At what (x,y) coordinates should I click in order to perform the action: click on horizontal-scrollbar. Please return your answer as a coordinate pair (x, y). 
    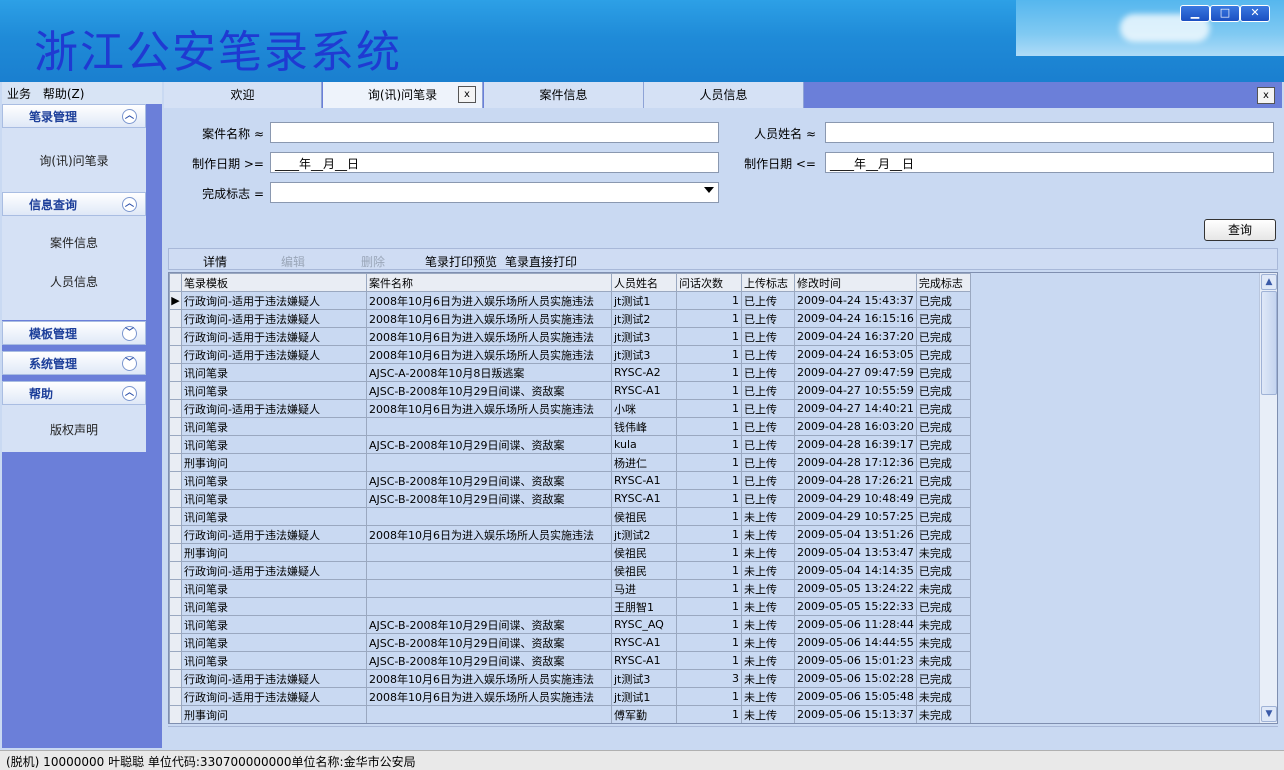
    Looking at the image, I should click on (723, 735).